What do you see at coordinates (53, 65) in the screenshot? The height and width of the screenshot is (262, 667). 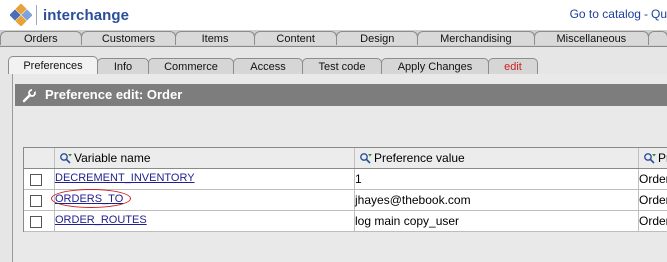 I see `tab-preferences: Preferences` at bounding box center [53, 65].